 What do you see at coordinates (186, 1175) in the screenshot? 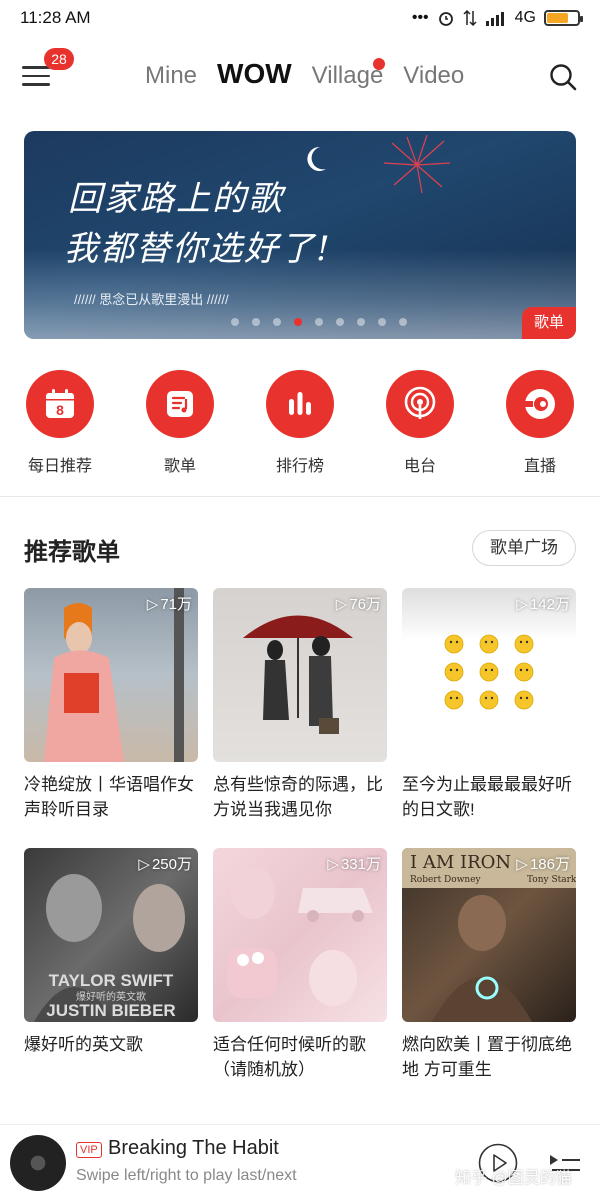
I see `swipe-hint: Swipe left/right to play last/next` at bounding box center [186, 1175].